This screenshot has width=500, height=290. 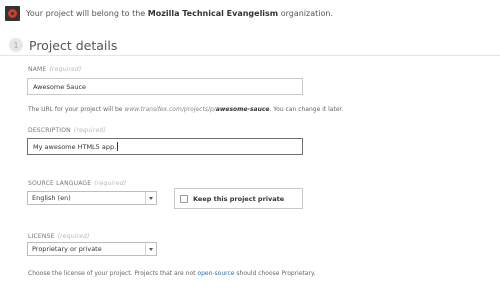 What do you see at coordinates (12, 13) in the screenshot?
I see `organization-logo-icon` at bounding box center [12, 13].